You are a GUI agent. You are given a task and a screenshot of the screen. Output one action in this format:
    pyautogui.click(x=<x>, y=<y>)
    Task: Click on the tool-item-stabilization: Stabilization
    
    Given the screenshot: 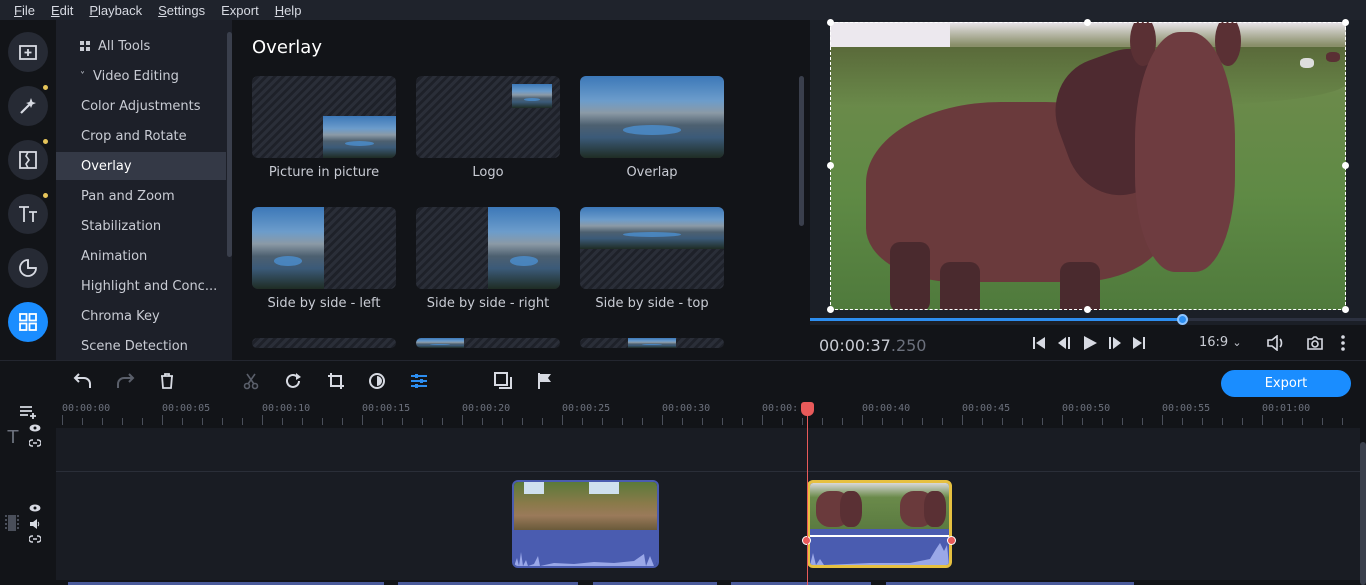 What is the action you would take?
    pyautogui.click(x=141, y=226)
    